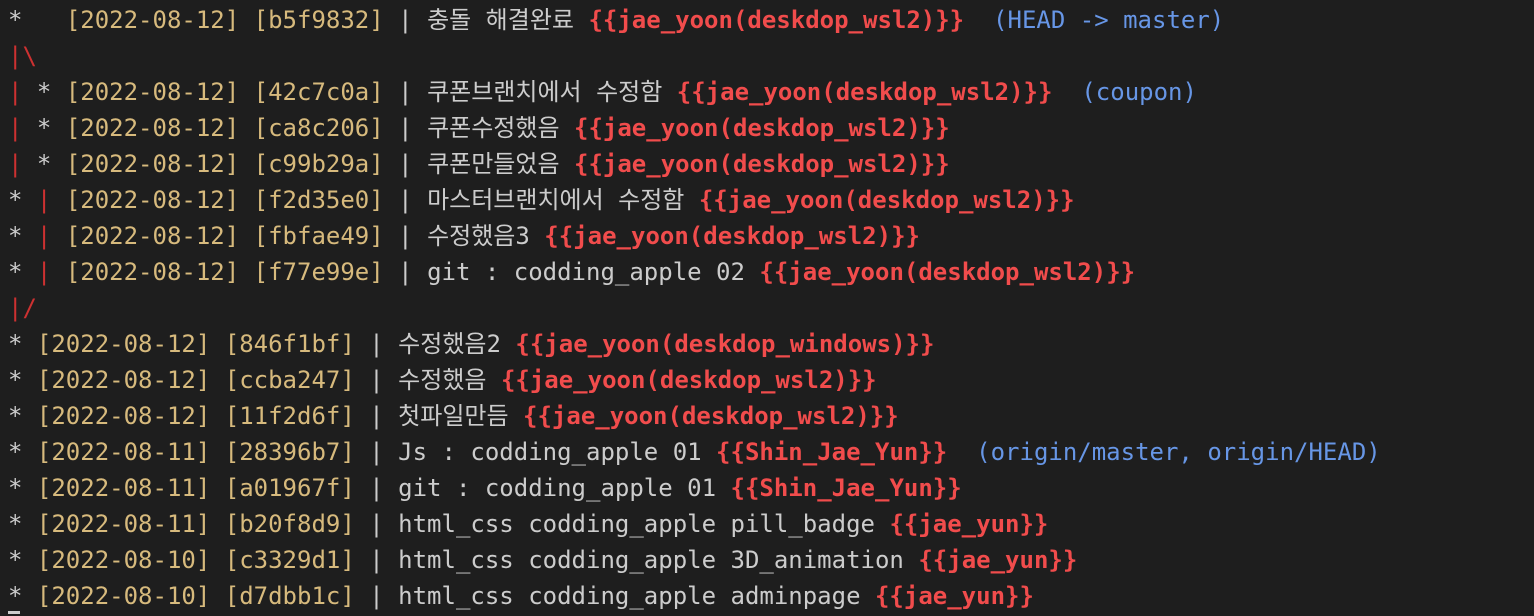 This screenshot has height=616, width=1534. Describe the element at coordinates (449, 344) in the screenshot. I see `commit-message: 수정했음2` at that location.